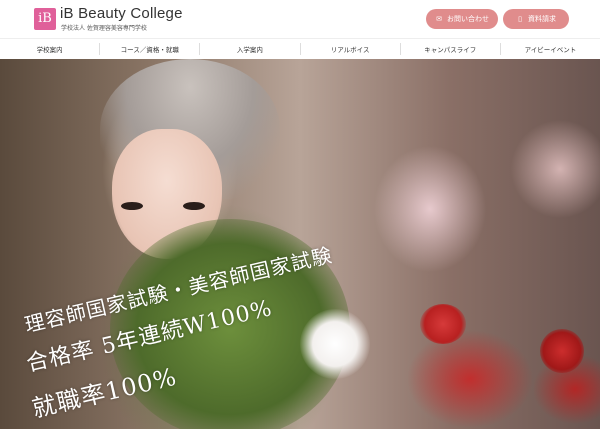  What do you see at coordinates (439, 19) in the screenshot?
I see `mail-icon: ✉` at bounding box center [439, 19].